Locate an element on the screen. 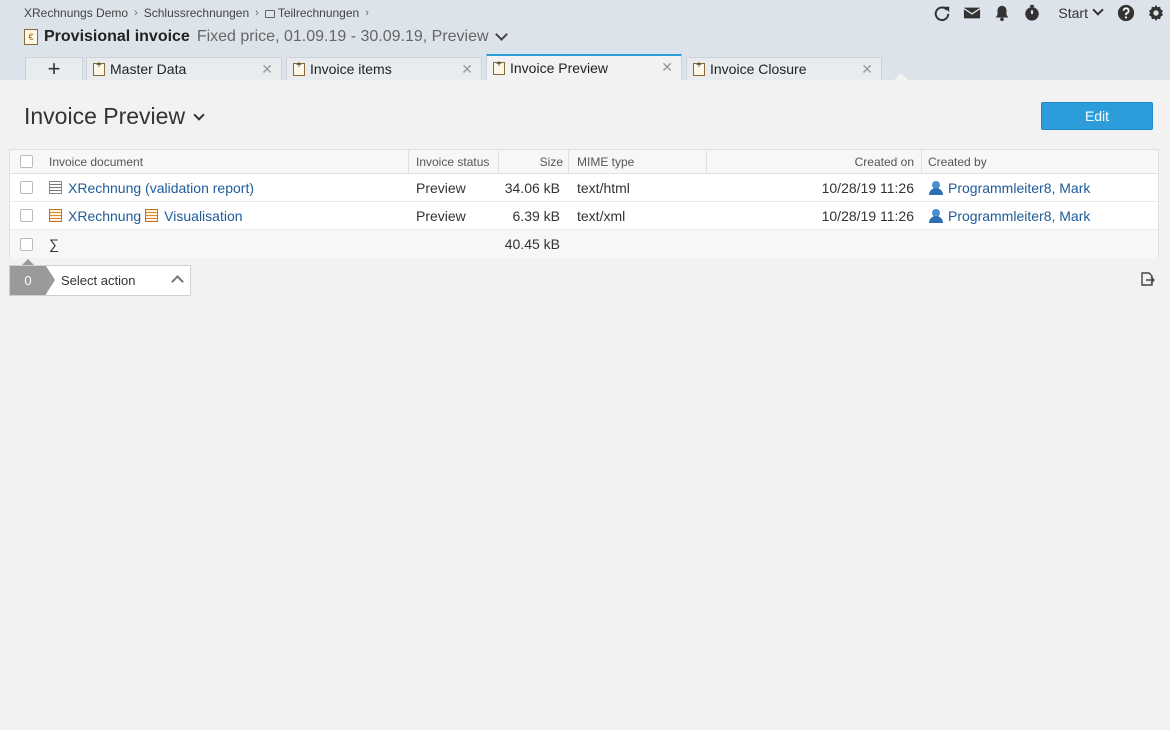 The width and height of the screenshot is (1170, 730). mime-cell: text/html is located at coordinates (603, 187).